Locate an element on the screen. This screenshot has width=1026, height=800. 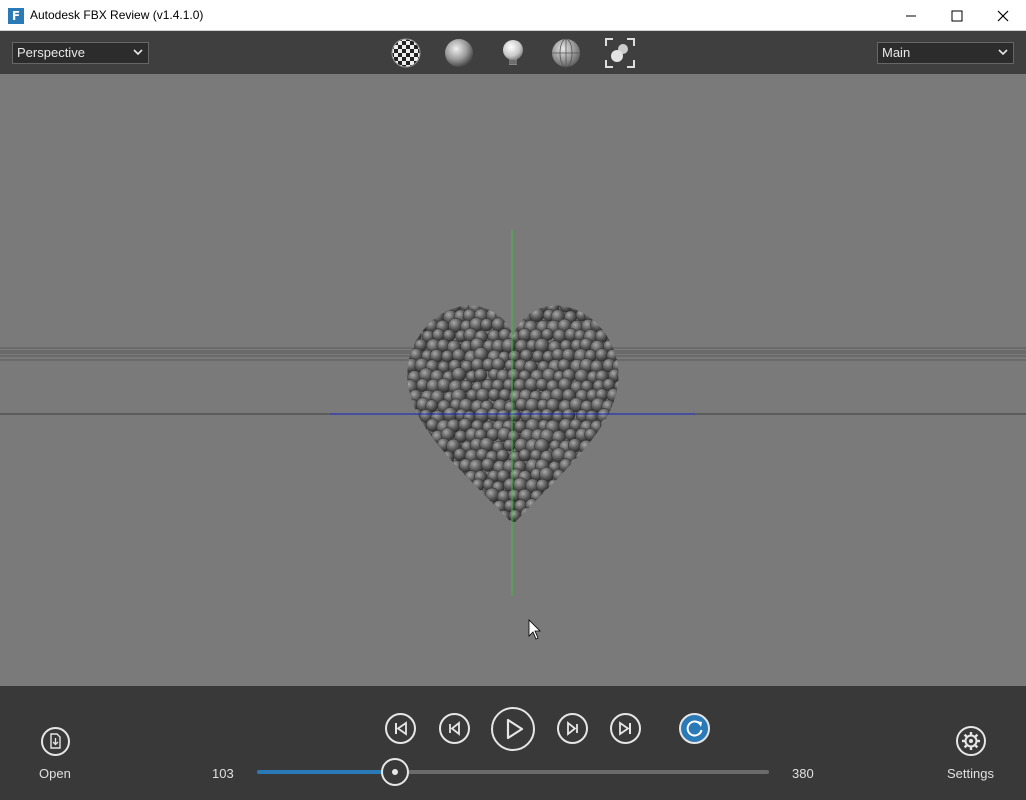
title-bar: F Autodesk FBX Review (v1.4.1.0) is located at coordinates (513, 15).